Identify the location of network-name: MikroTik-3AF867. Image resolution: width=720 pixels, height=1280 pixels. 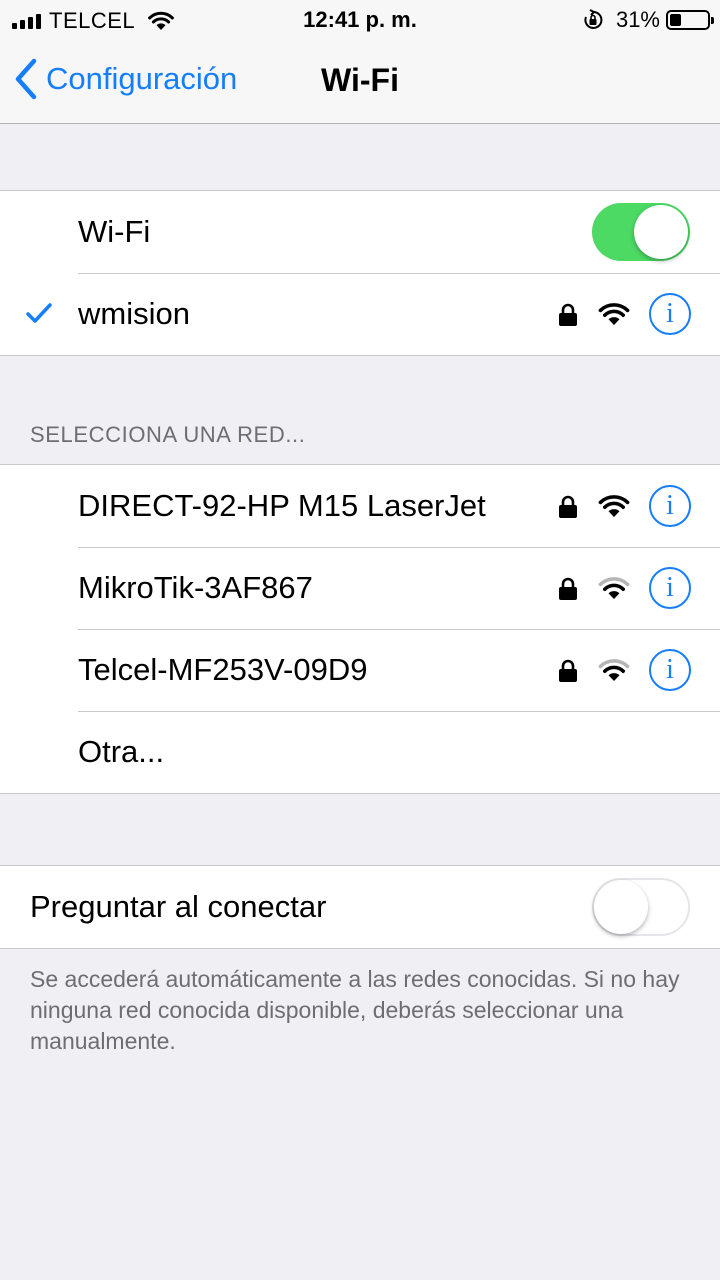
(195, 587).